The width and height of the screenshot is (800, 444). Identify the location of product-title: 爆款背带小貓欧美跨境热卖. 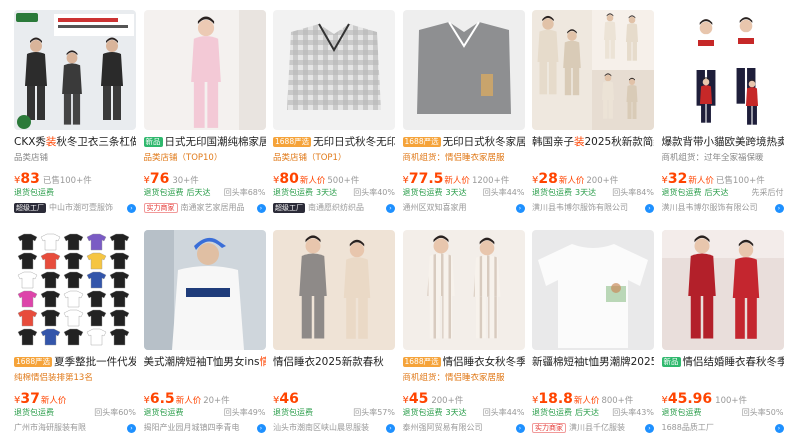
(723, 142).